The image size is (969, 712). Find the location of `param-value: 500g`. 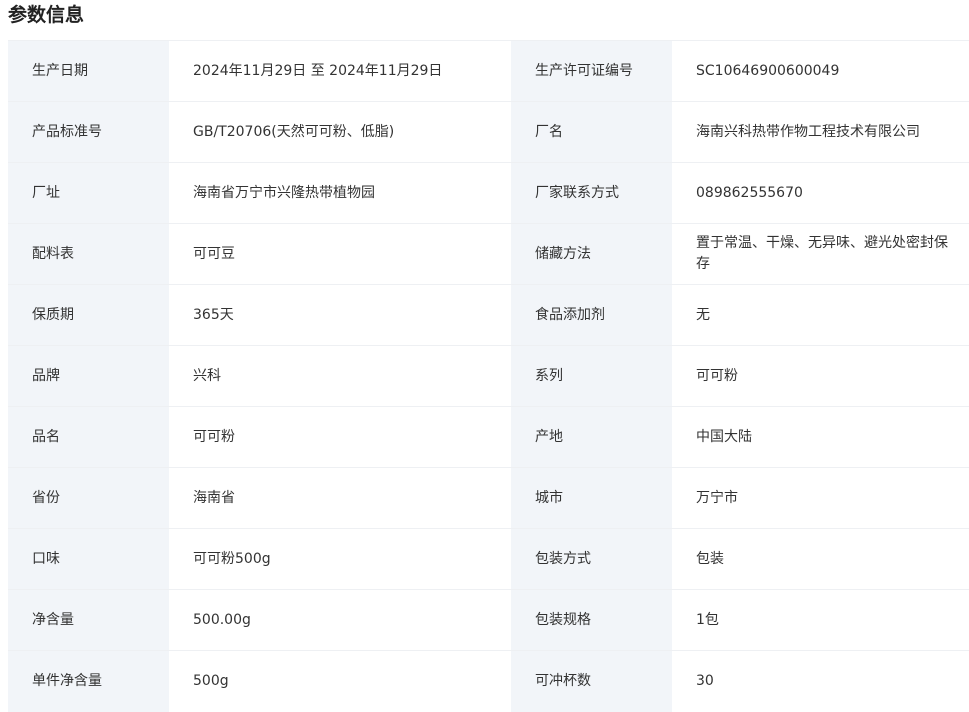

param-value: 500g is located at coordinates (340, 681).